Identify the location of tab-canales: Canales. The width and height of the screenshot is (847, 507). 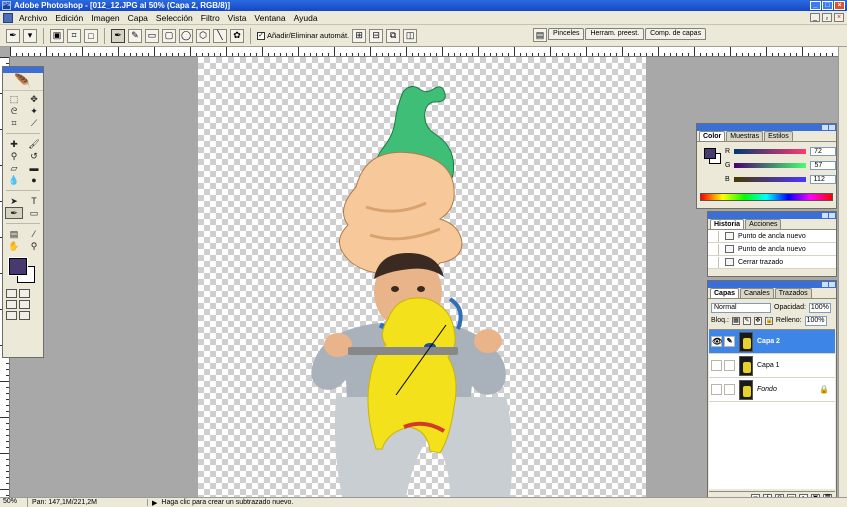
(757, 293).